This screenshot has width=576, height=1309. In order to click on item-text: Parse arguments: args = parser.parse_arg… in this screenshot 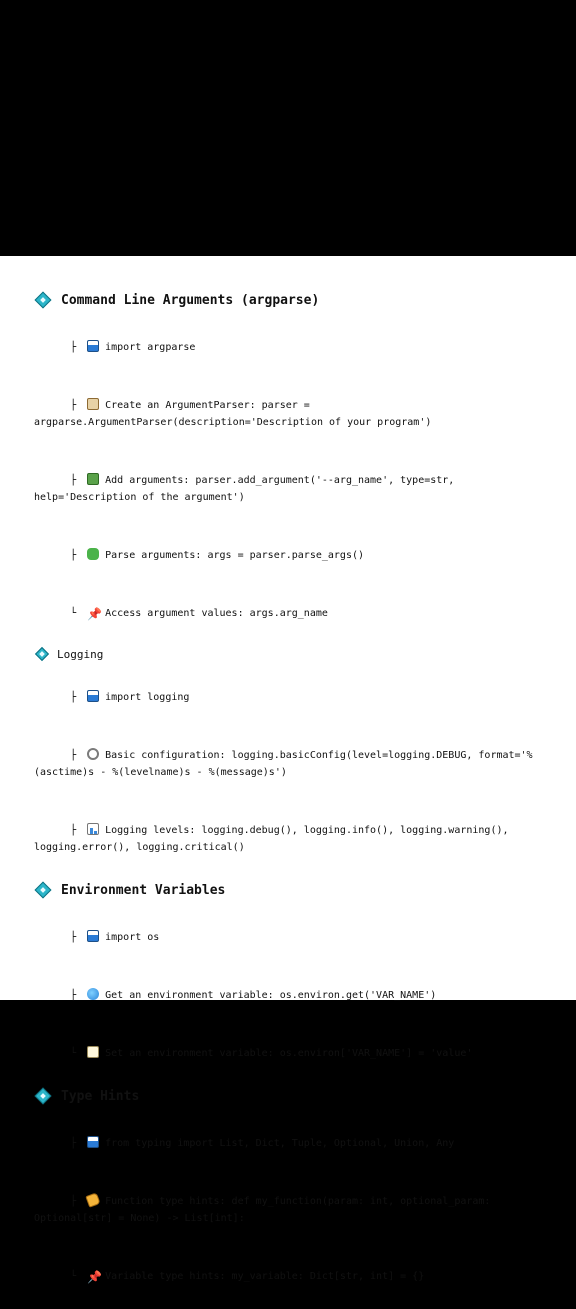, I will do `click(235, 555)`.